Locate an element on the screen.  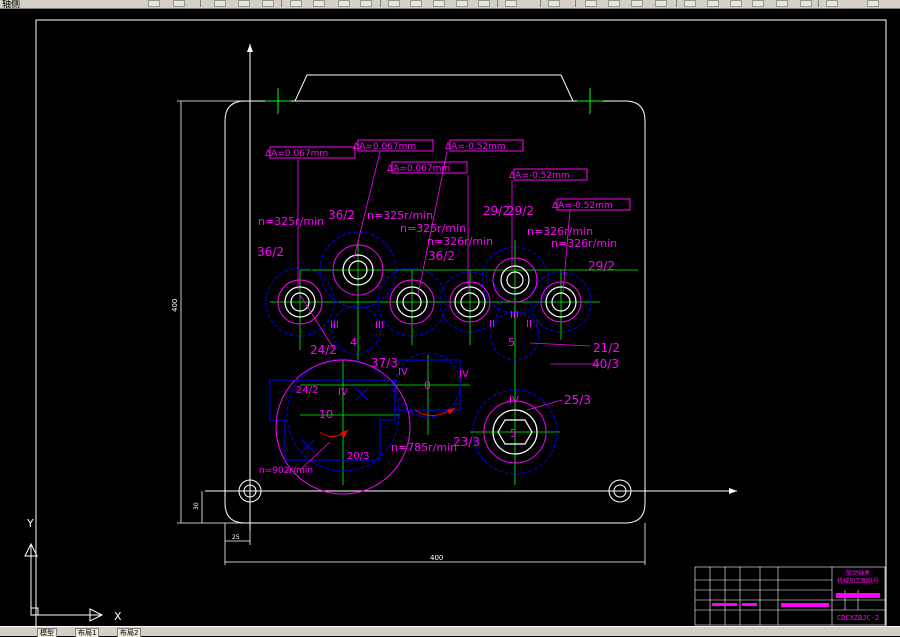
zoom-realtime-icon is located at coordinates (394, 3).